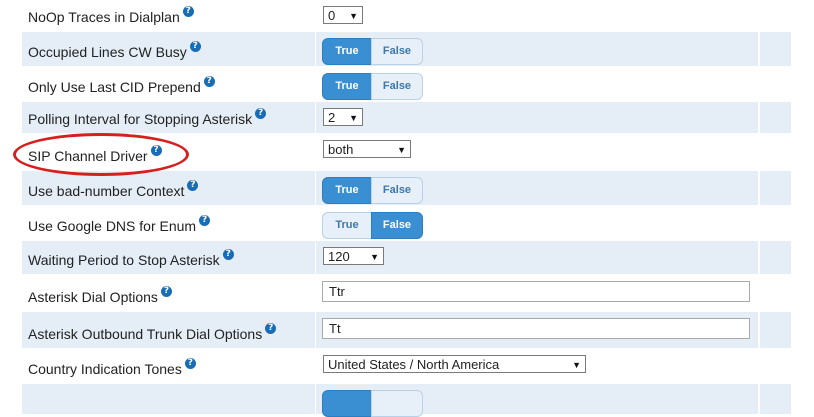  Describe the element at coordinates (414, 364) in the screenshot. I see `select-value: United States / North America` at that location.